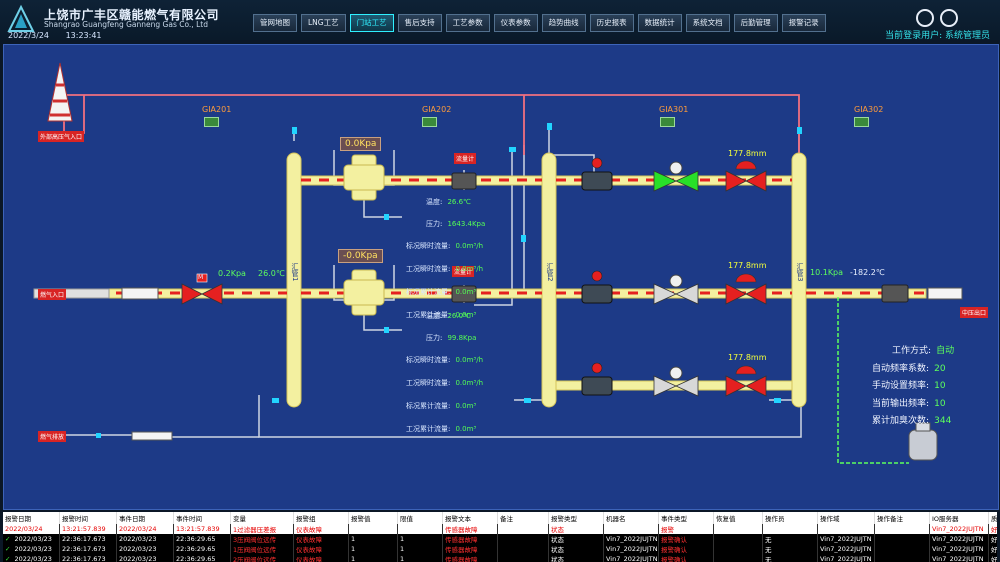 Image resolution: width=1000 pixels, height=562 pixels. I want to click on odorizer-tank, so click(923, 445).